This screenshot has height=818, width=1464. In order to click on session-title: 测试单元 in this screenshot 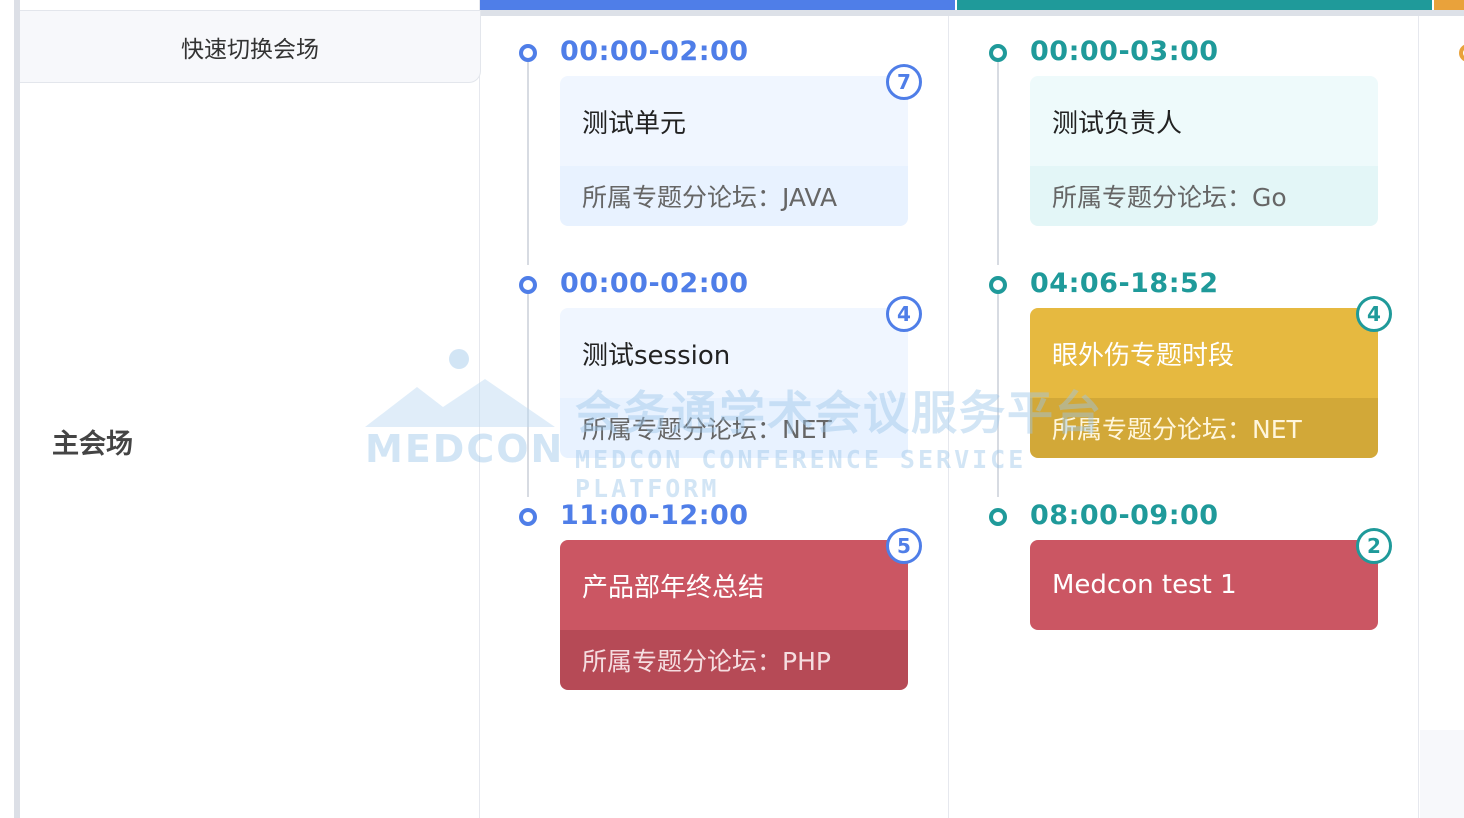, I will do `click(734, 121)`.